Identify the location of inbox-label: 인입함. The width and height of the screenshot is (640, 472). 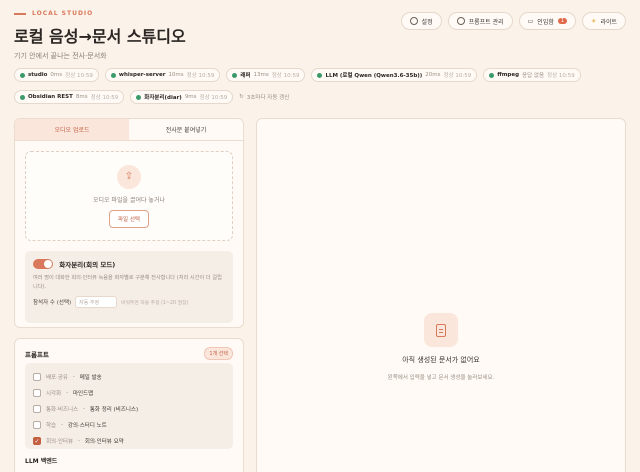
(545, 22).